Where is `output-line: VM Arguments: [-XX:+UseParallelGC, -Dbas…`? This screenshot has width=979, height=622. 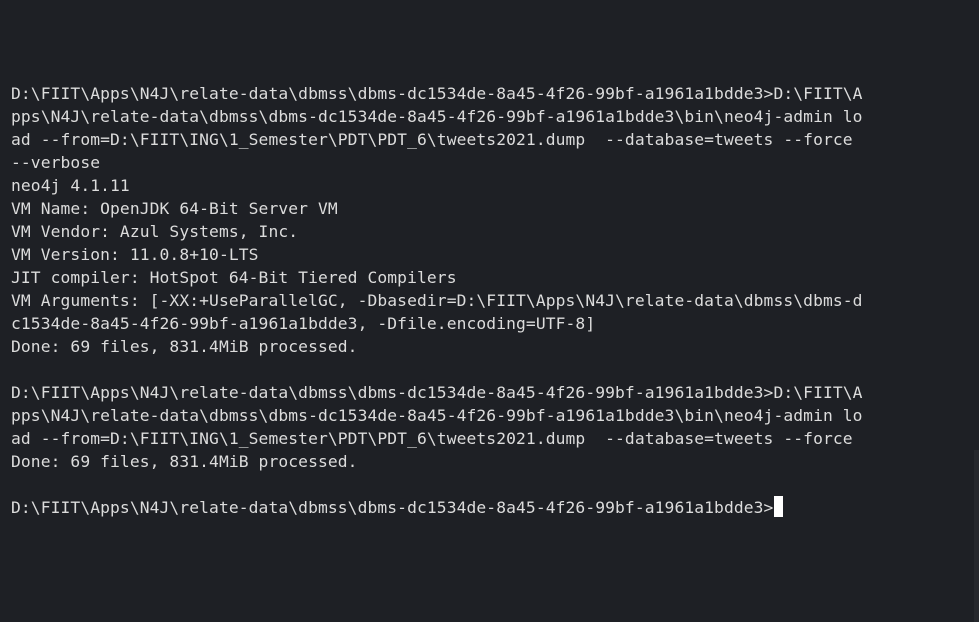 output-line: VM Arguments: [-XX:+UseParallelGC, -Dbas… is located at coordinates (437, 300).